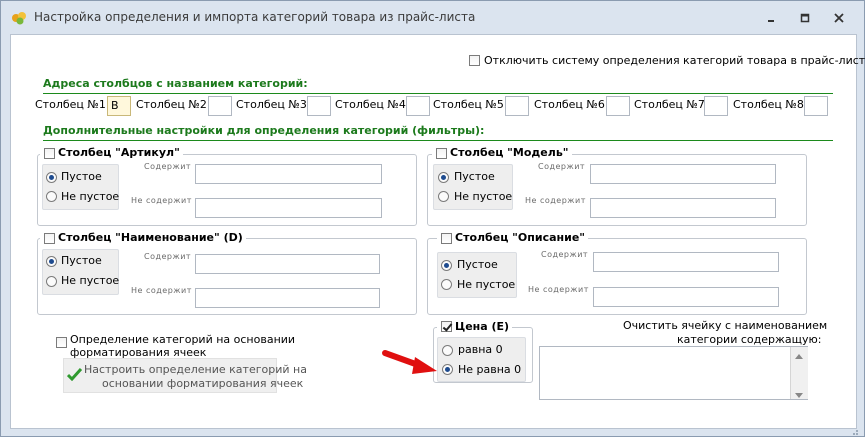 Image resolution: width=865 pixels, height=439 pixels. I want to click on scroll-down-icon, so click(799, 395).